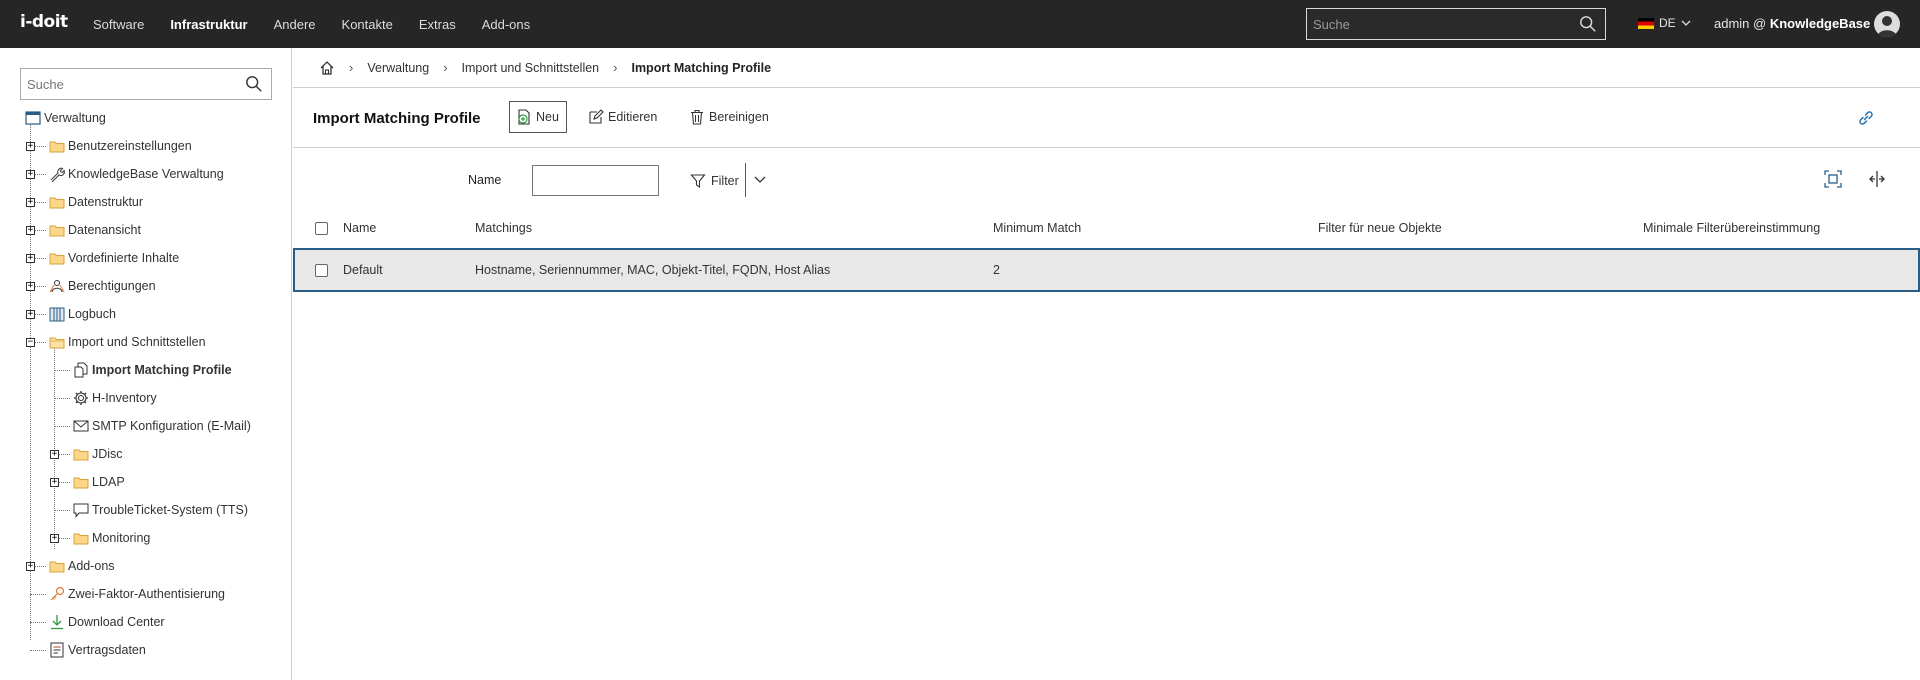  Describe the element at coordinates (108, 482) in the screenshot. I see `tree-label: LDAP` at that location.